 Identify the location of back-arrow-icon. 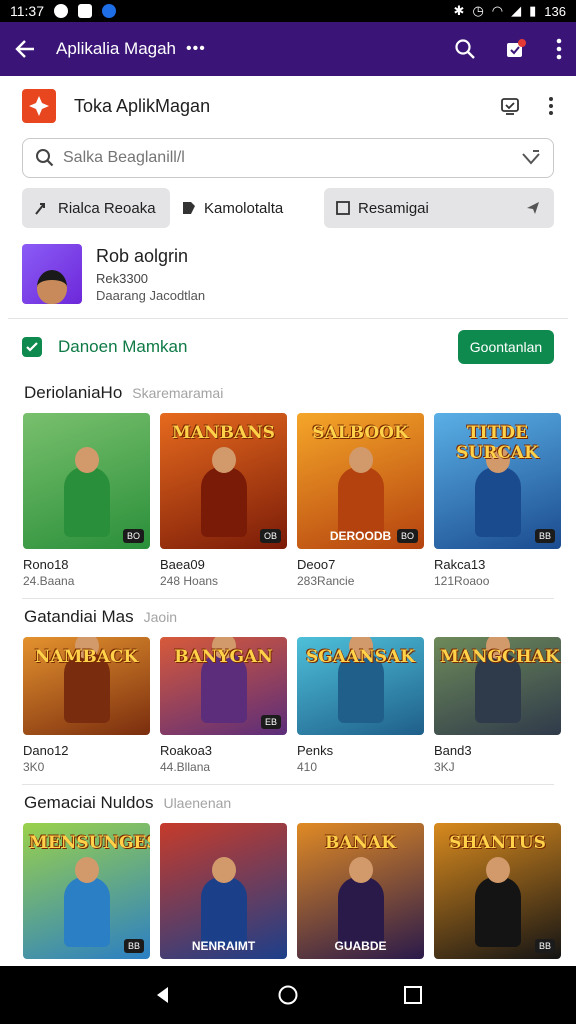
(25, 49).